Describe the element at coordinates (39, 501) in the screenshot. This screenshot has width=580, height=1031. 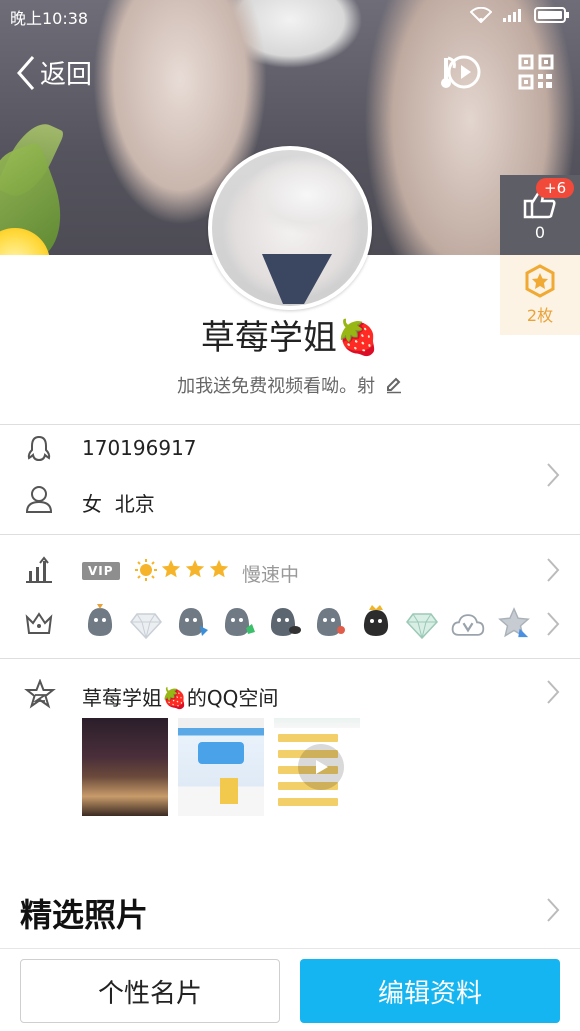
I see `person-icon` at that location.